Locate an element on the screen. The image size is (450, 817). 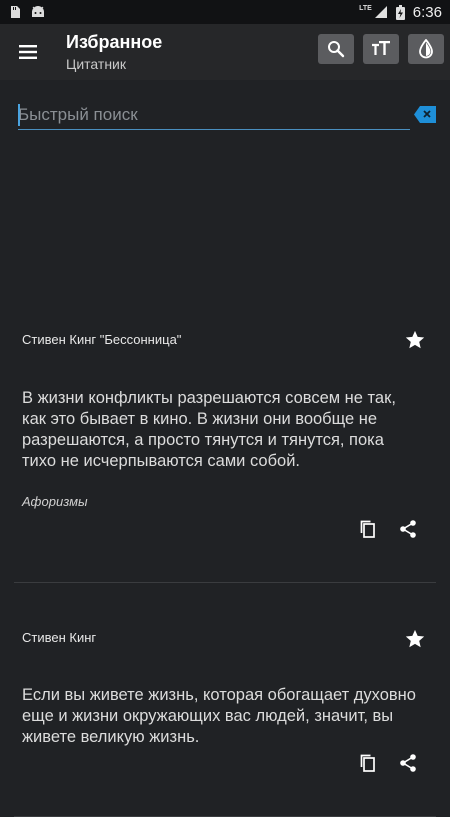
theme-drop-icon is located at coordinates (426, 49).